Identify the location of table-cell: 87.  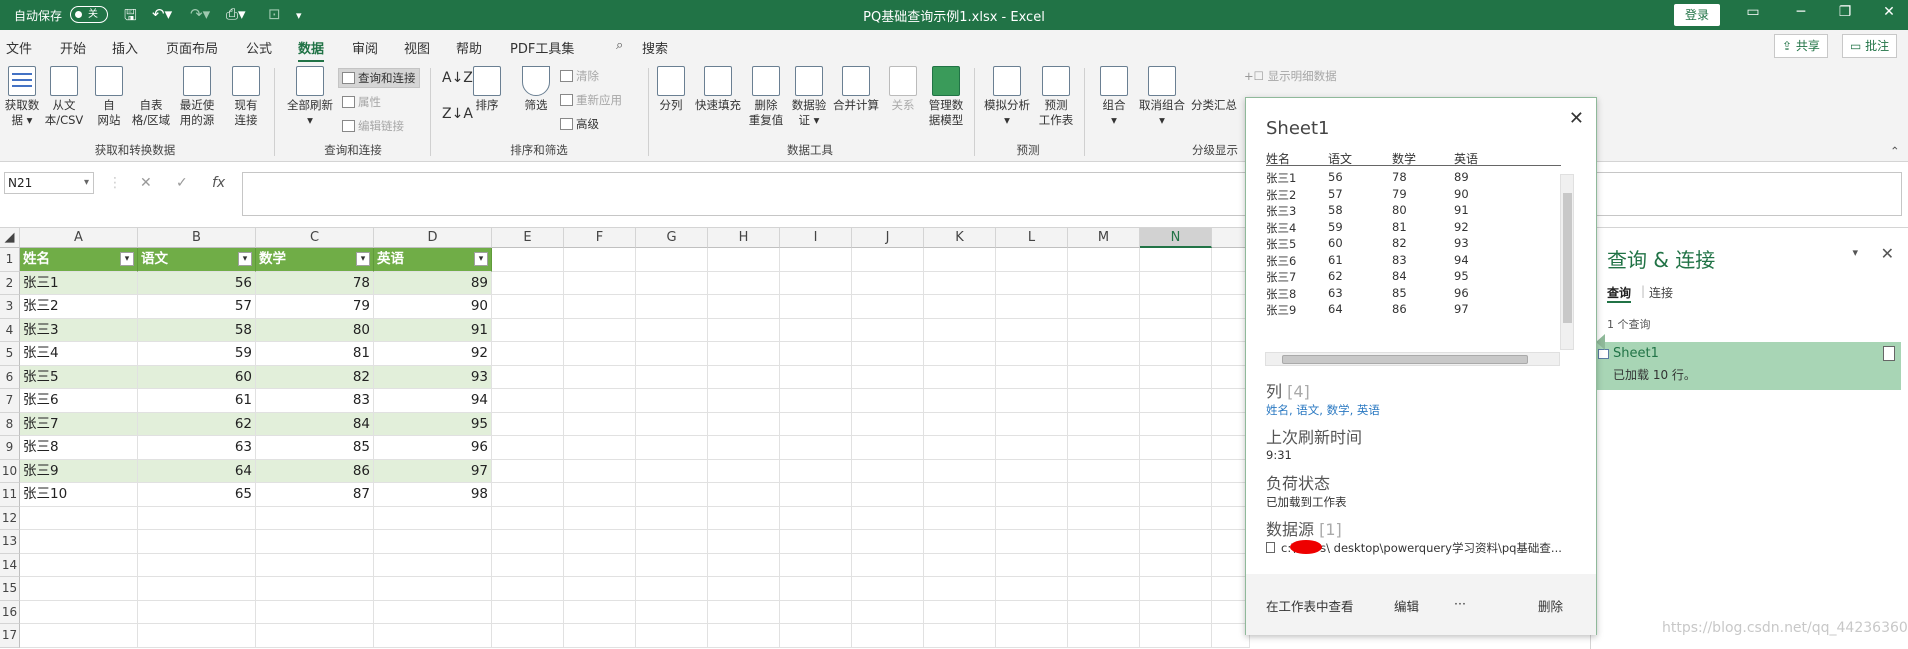
(315, 495).